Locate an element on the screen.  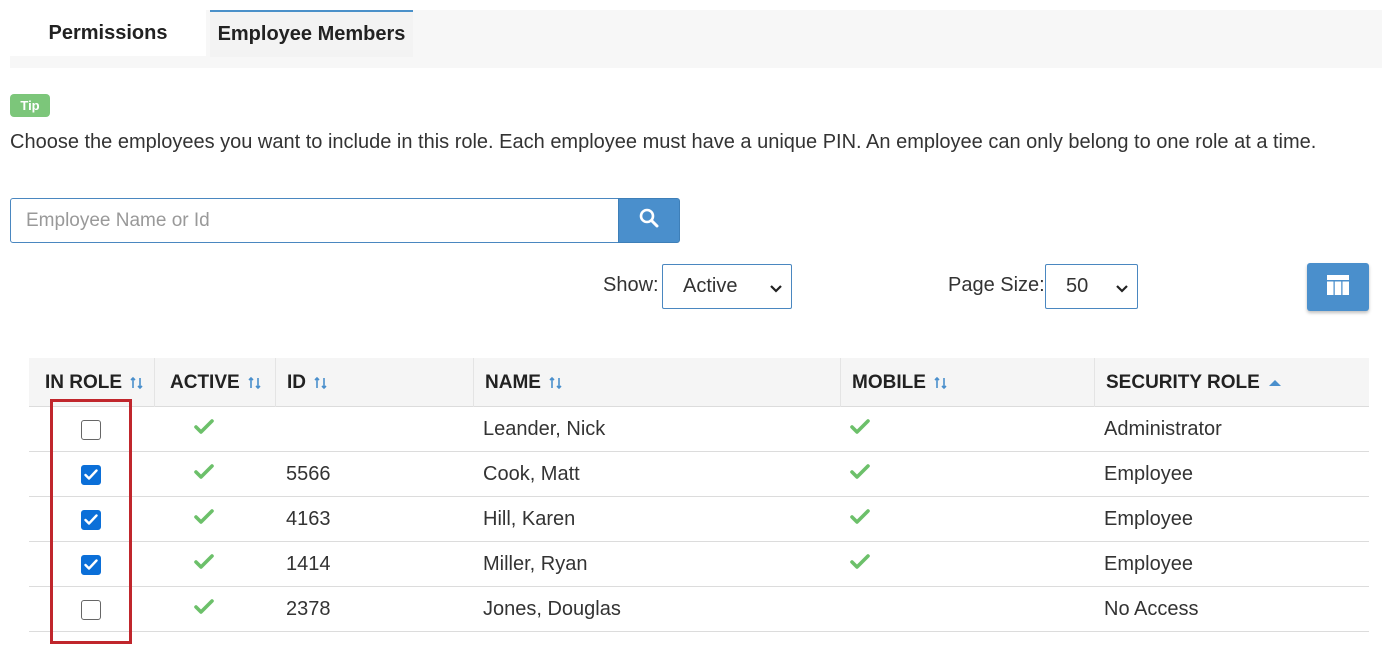
id-cell: 4163 is located at coordinates (308, 519).